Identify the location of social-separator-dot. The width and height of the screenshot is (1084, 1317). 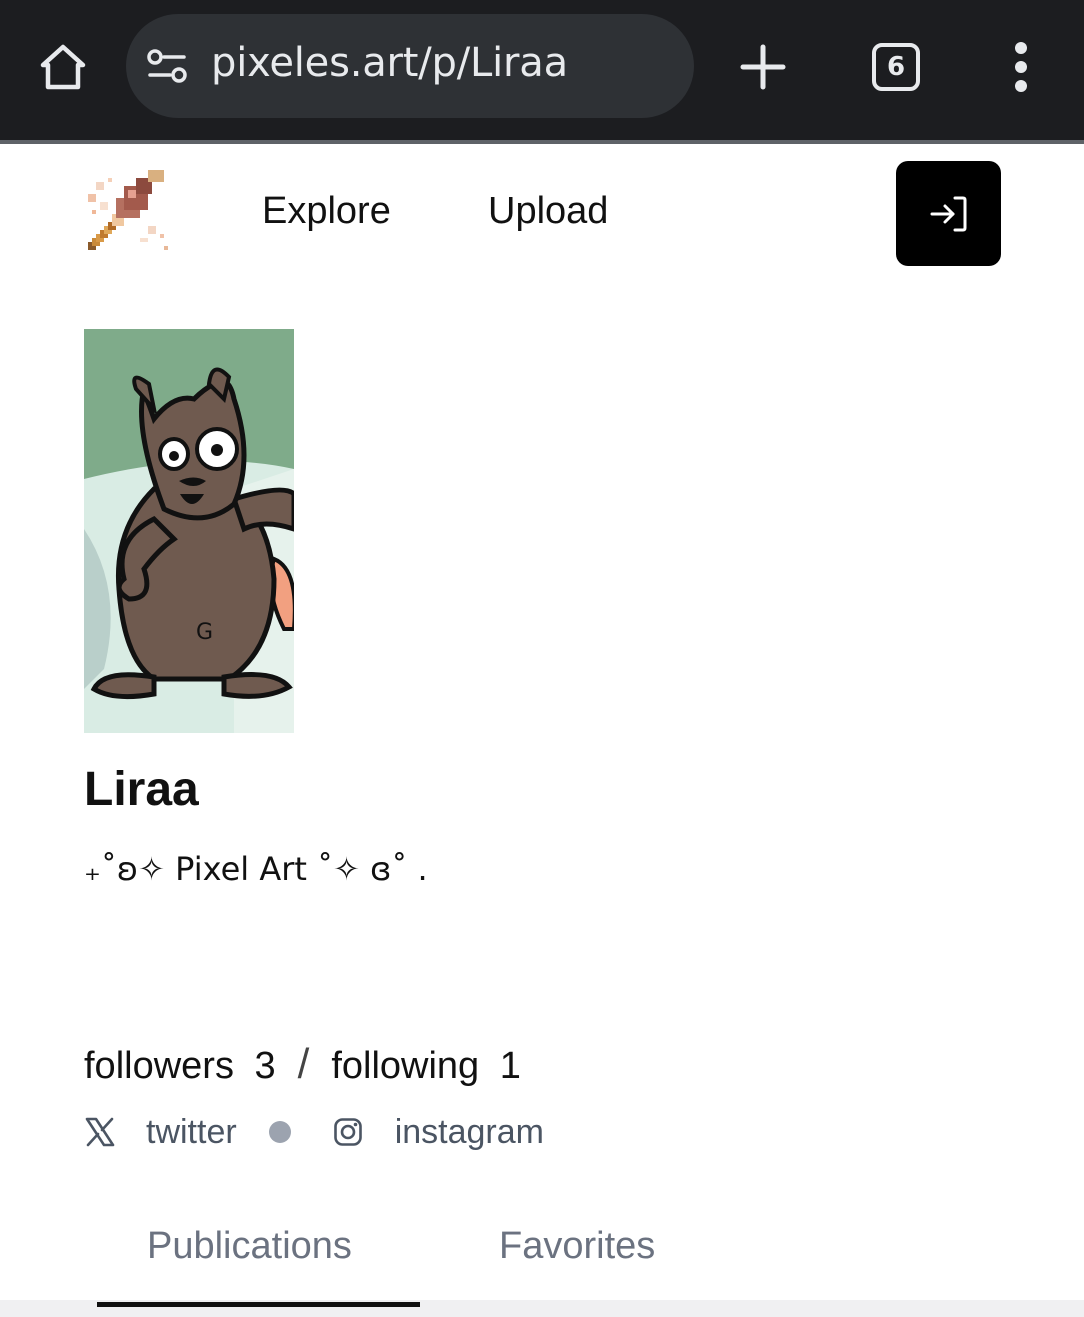
(279, 1132).